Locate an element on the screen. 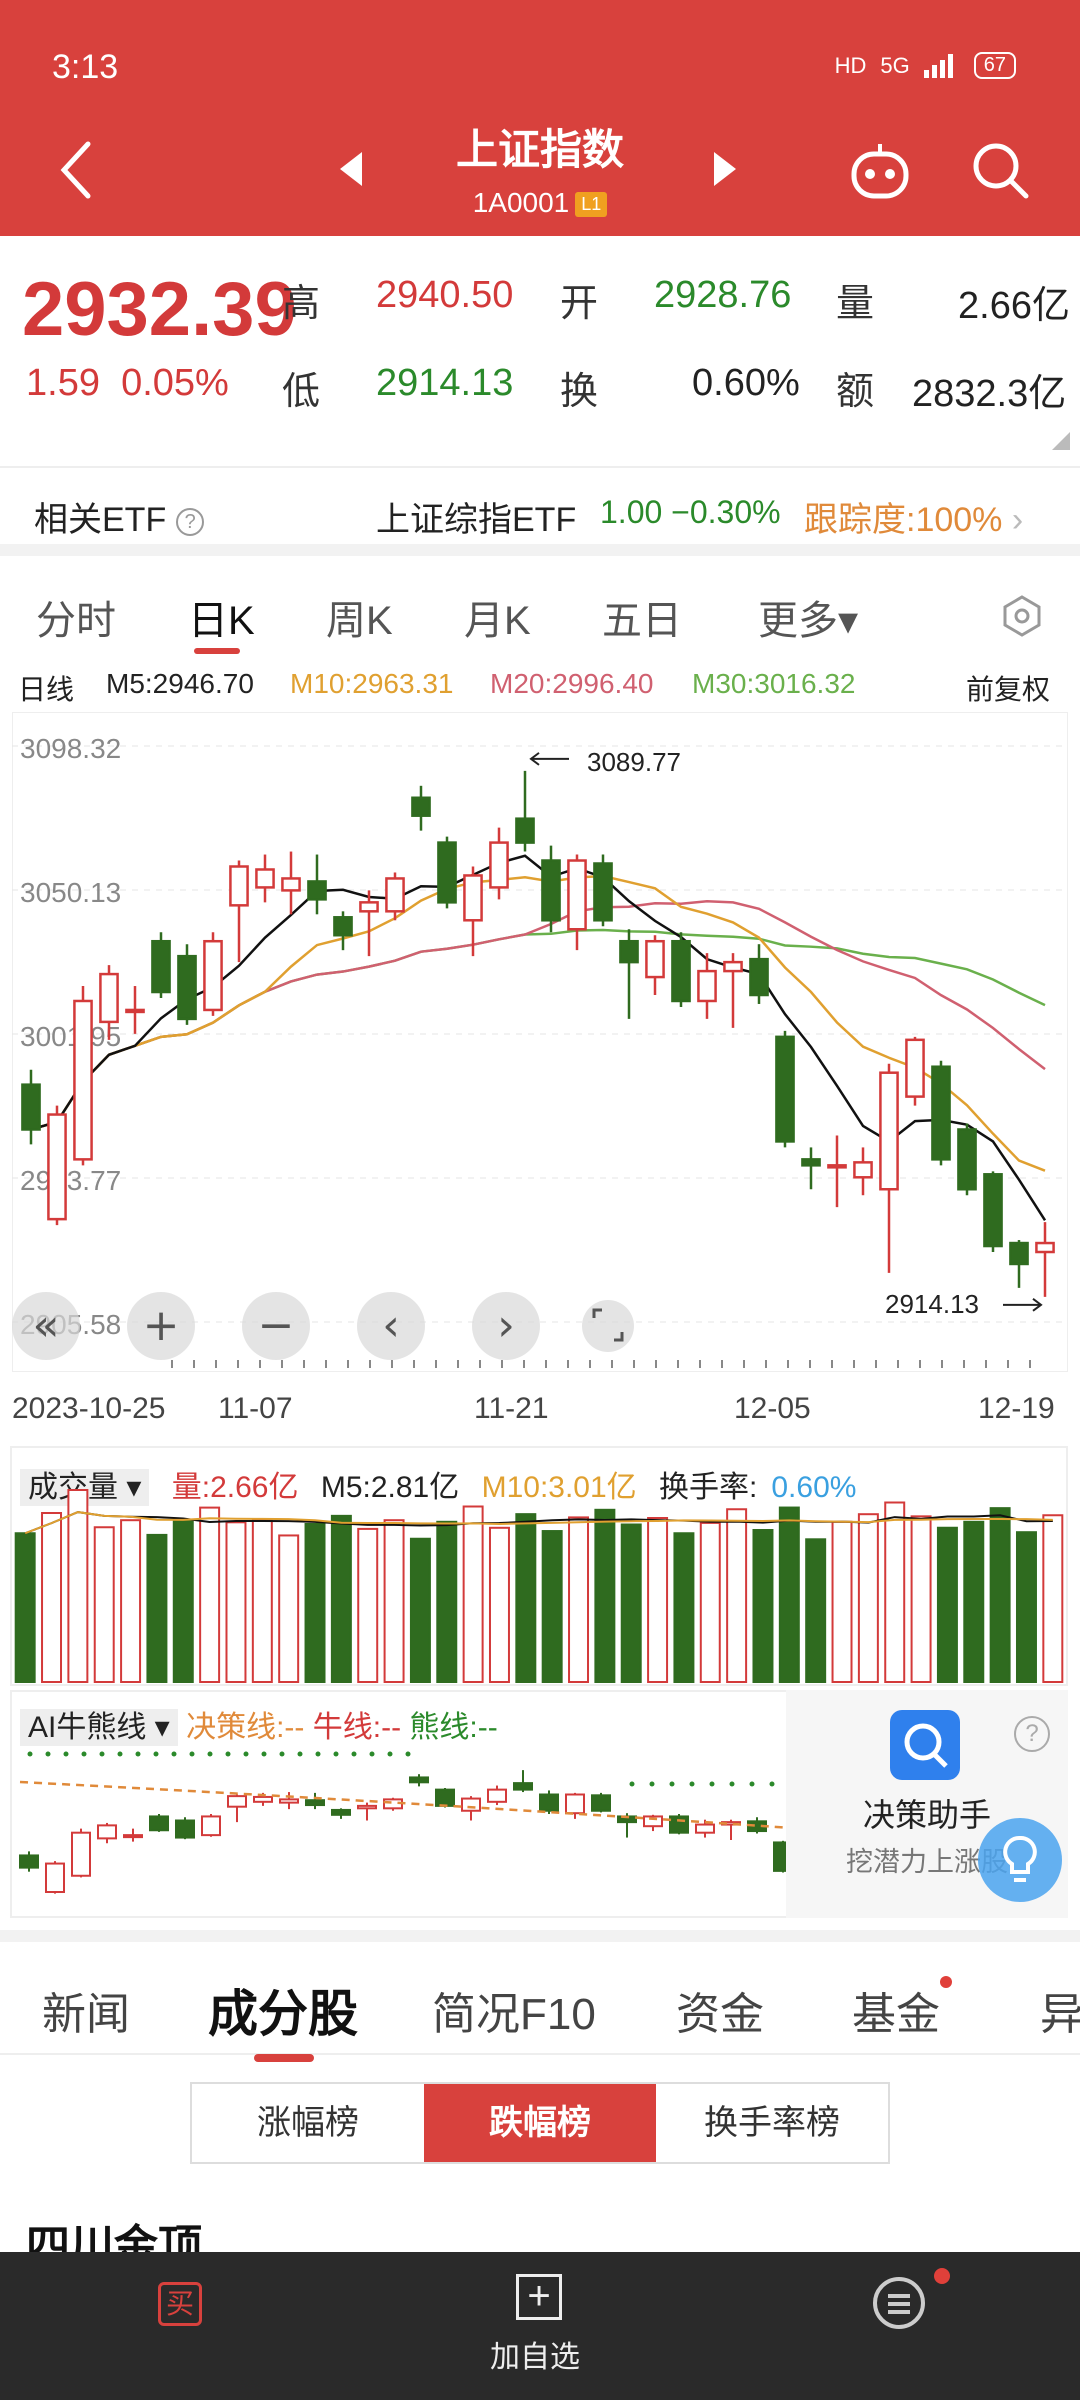 The width and height of the screenshot is (1080, 2400). zoom-in-button-glyph: + is located at coordinates (161, 1325).